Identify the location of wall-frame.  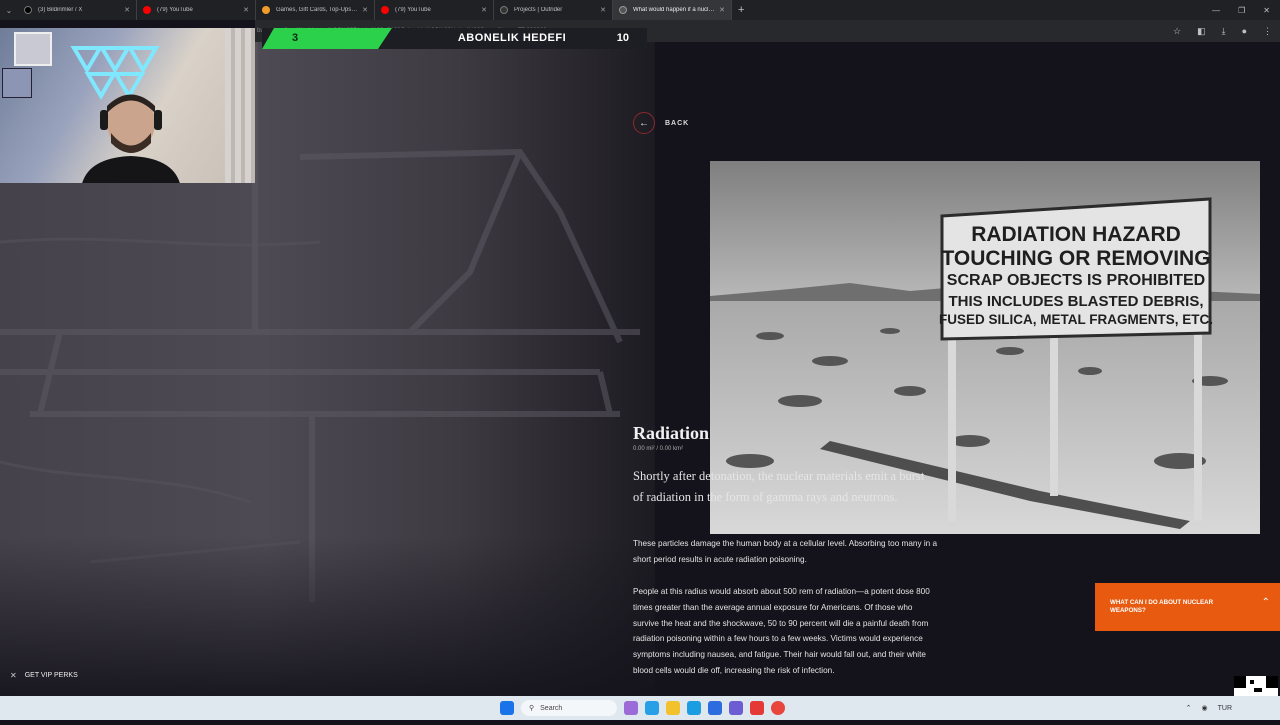
(17, 83).